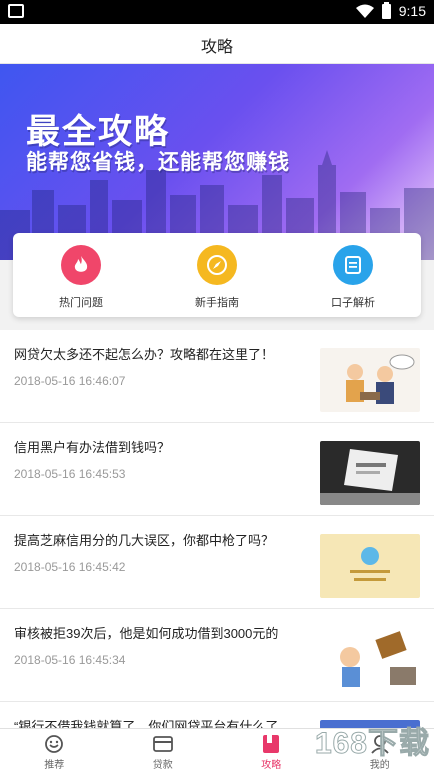 The width and height of the screenshot is (434, 772). I want to click on notification-icon, so click(16, 11).